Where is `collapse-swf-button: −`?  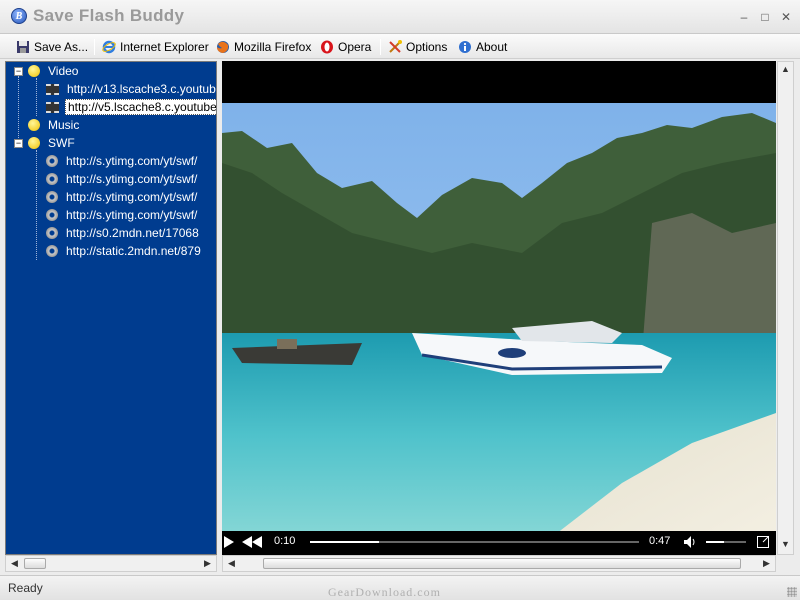
collapse-swf-button: − is located at coordinates (18, 143).